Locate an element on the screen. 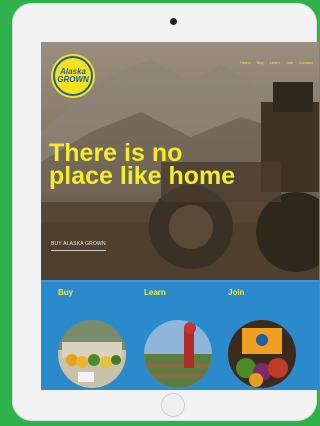  card-image-buy is located at coordinates (92, 354).